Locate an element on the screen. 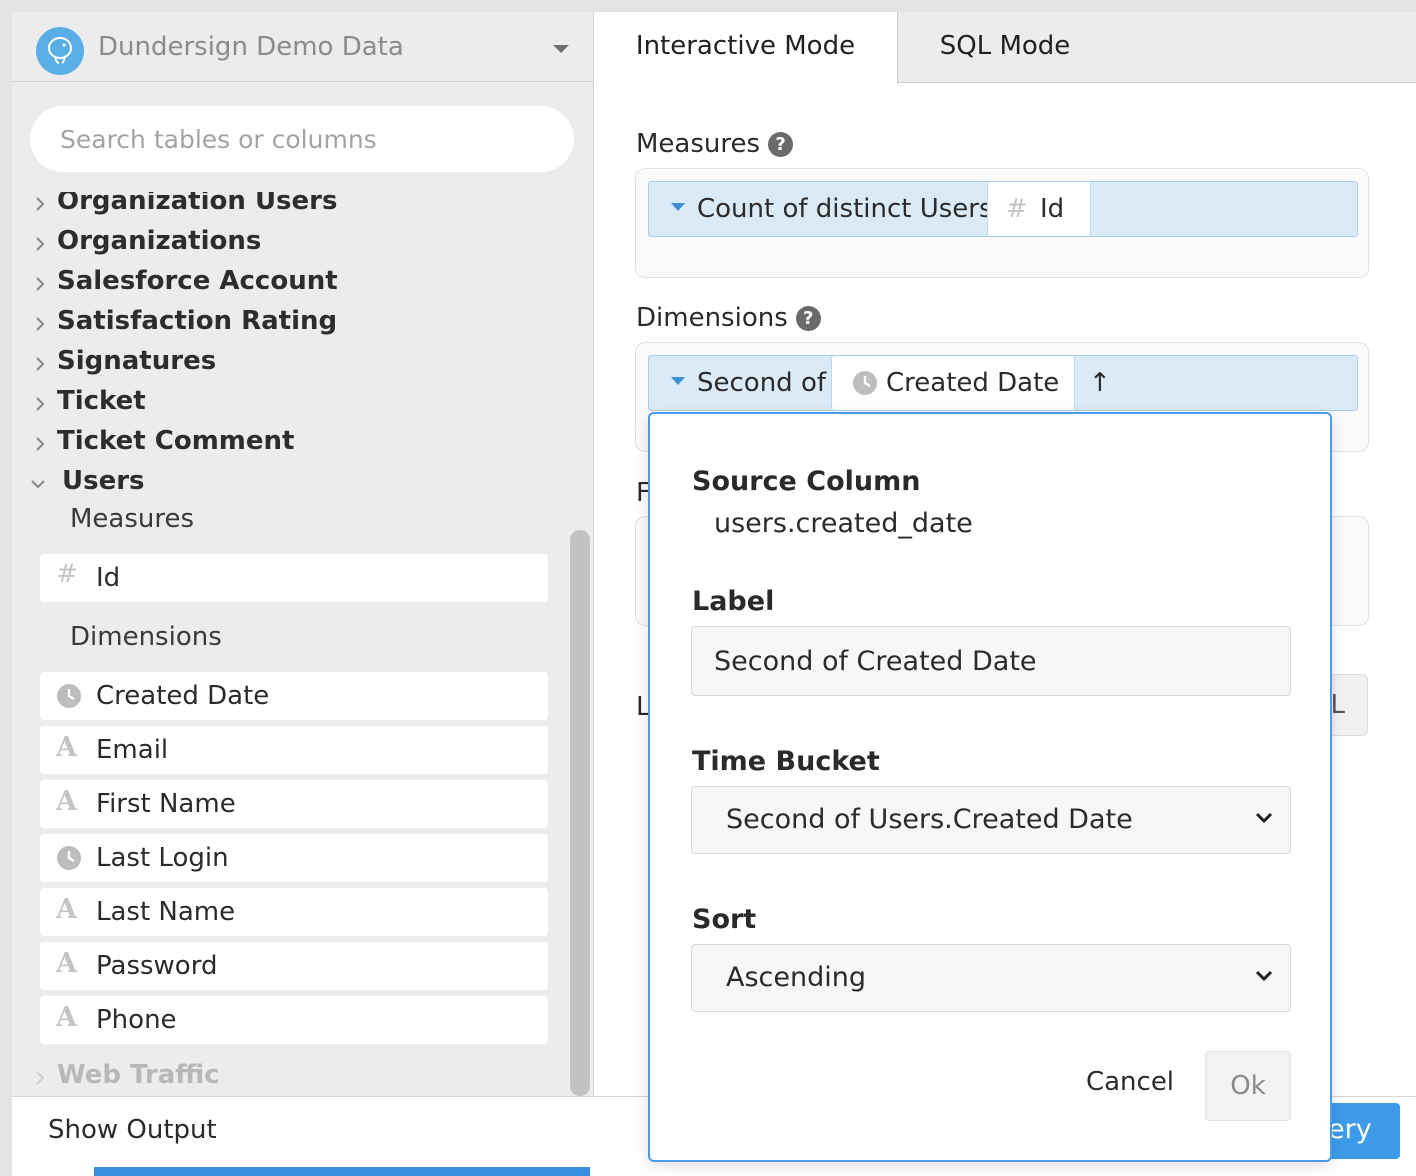 This screenshot has height=1176, width=1416. run-query-button: ery is located at coordinates (1361, 1131).